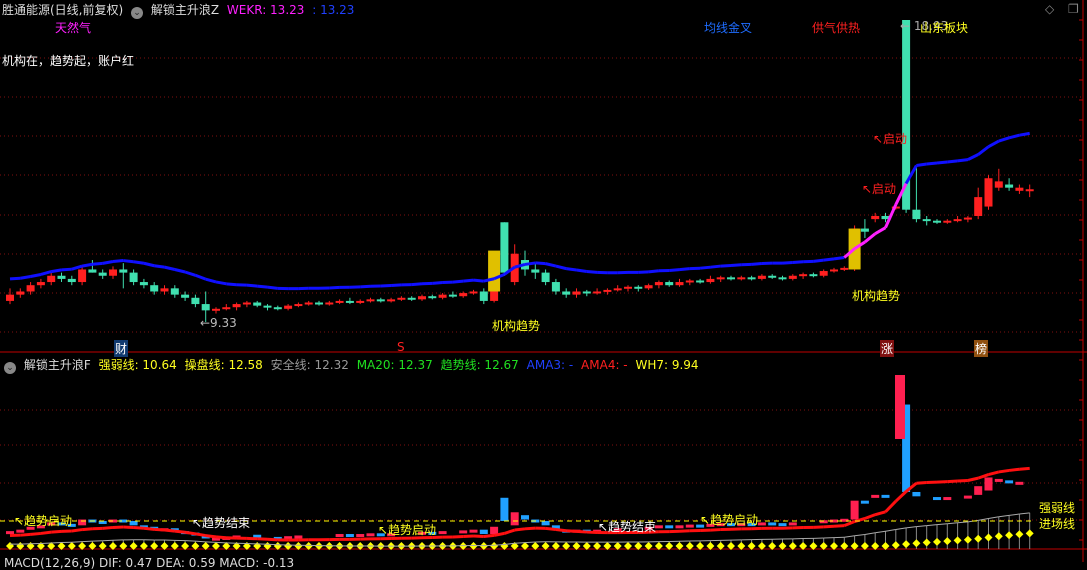  I want to click on diamond-icon: ◇, so click(1049, 9).